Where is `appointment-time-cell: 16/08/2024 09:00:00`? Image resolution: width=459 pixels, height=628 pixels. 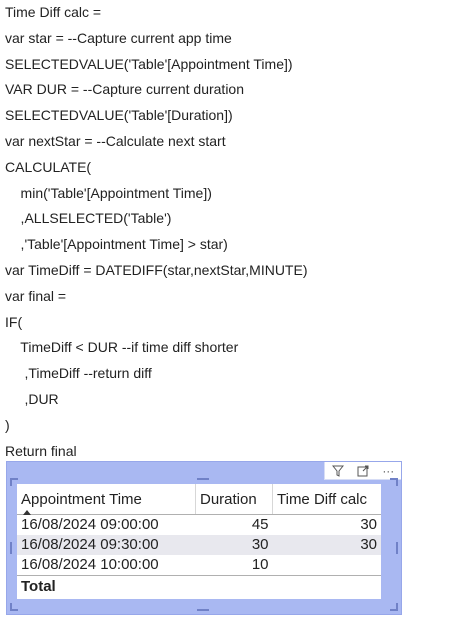
appointment-time-cell: 16/08/2024 09:00:00 is located at coordinates (90, 524).